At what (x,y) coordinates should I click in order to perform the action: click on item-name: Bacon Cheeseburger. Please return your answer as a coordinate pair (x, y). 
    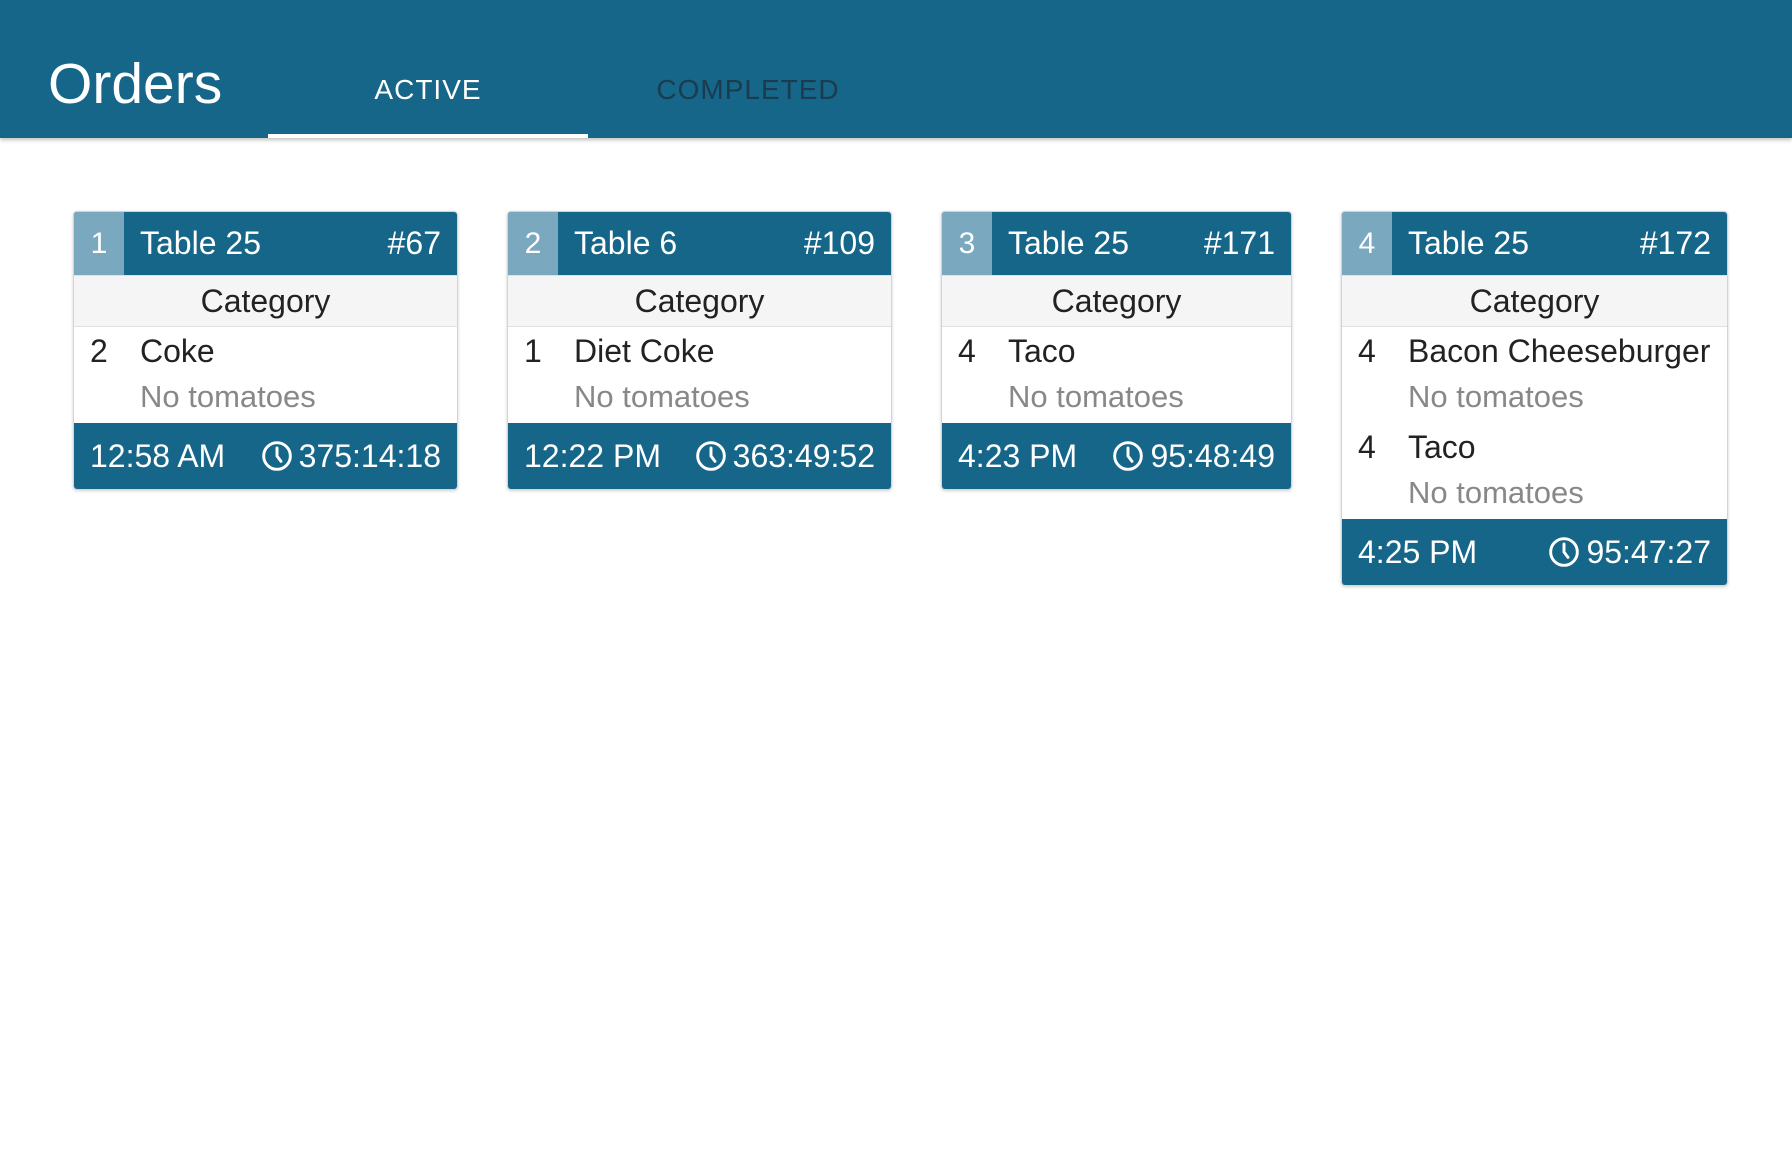
    Looking at the image, I should click on (1559, 350).